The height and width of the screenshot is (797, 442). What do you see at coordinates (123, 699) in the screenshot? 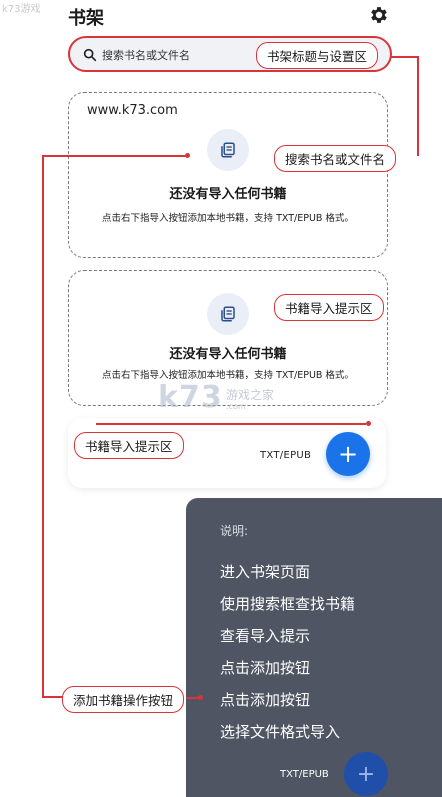
I see `annotation-add-button: 添加书籍操作按钮` at bounding box center [123, 699].